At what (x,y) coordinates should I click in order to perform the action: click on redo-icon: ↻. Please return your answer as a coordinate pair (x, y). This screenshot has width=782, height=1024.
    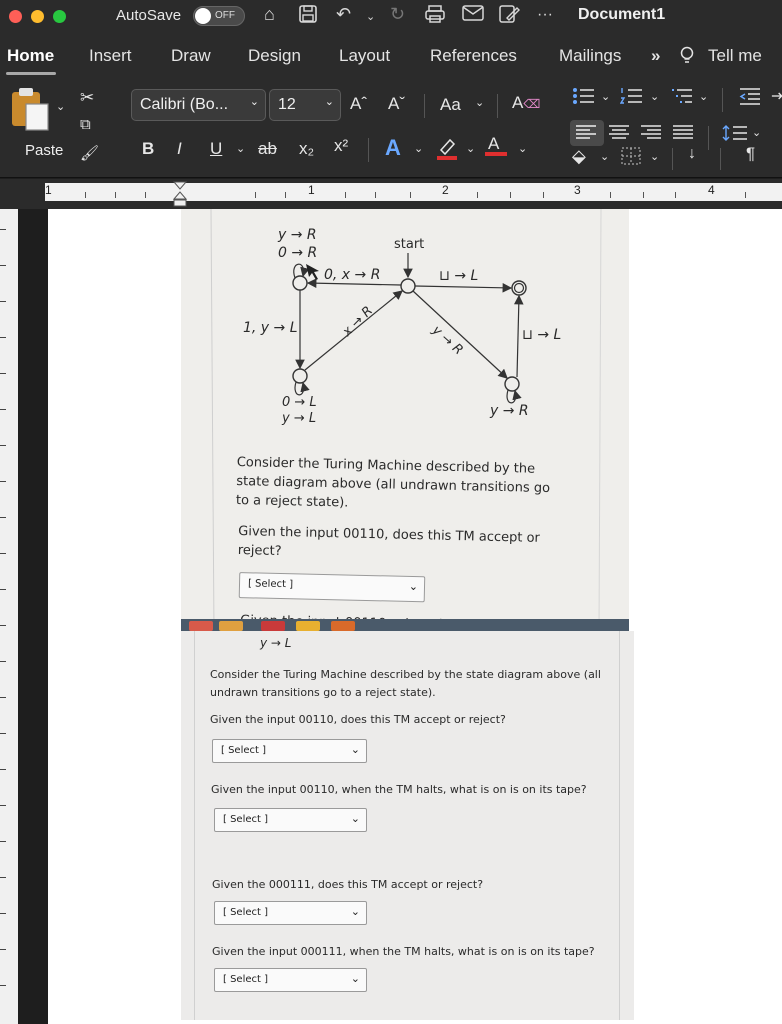
    Looking at the image, I should click on (397, 14).